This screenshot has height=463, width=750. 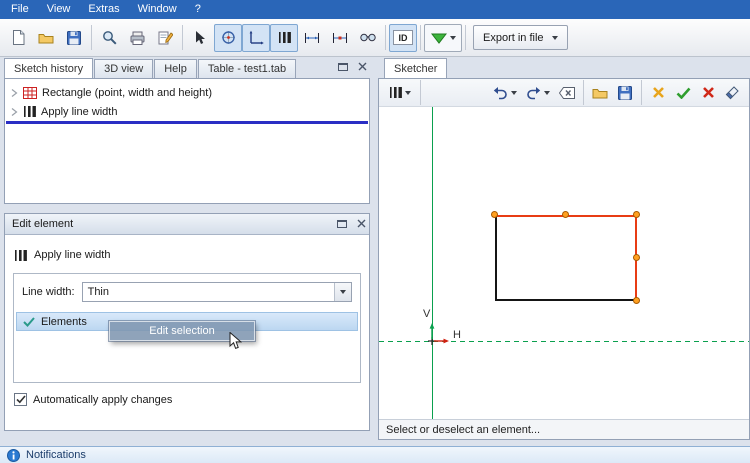 What do you see at coordinates (165, 38) in the screenshot?
I see `edit-button` at bounding box center [165, 38].